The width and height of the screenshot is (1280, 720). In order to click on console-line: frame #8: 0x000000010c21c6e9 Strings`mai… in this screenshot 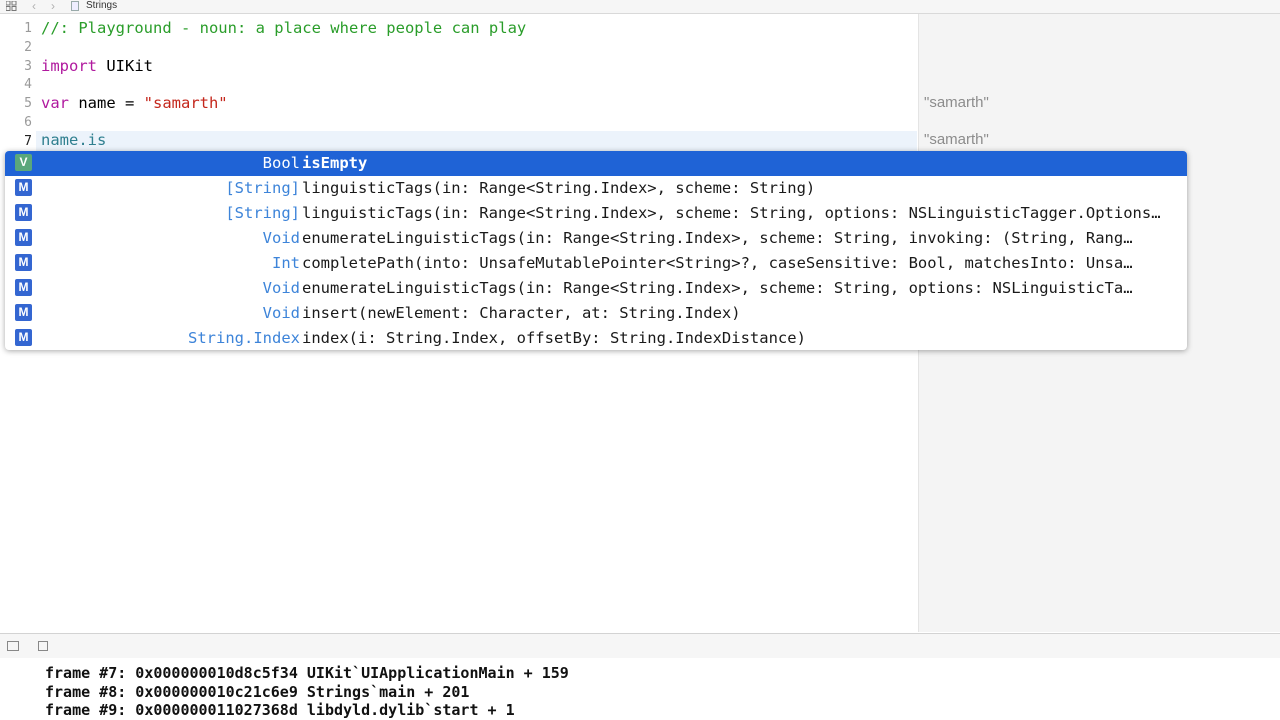, I will do `click(257, 692)`.